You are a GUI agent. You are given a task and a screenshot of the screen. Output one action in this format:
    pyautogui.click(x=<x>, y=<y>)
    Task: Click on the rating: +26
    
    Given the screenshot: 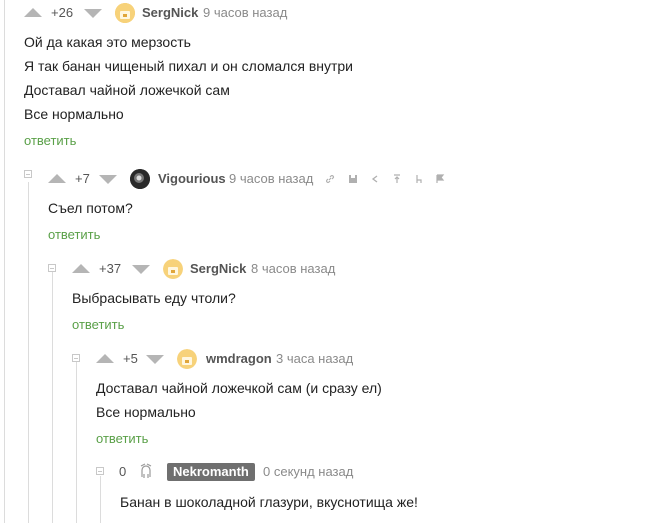 What is the action you would take?
    pyautogui.click(x=62, y=12)
    